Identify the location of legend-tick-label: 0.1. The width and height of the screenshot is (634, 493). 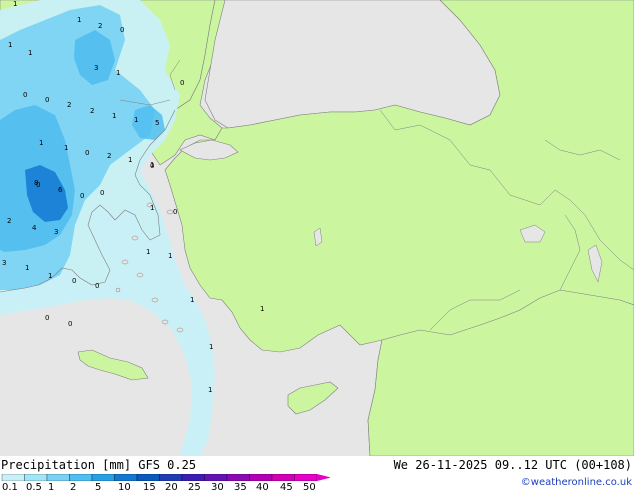
(10, 487).